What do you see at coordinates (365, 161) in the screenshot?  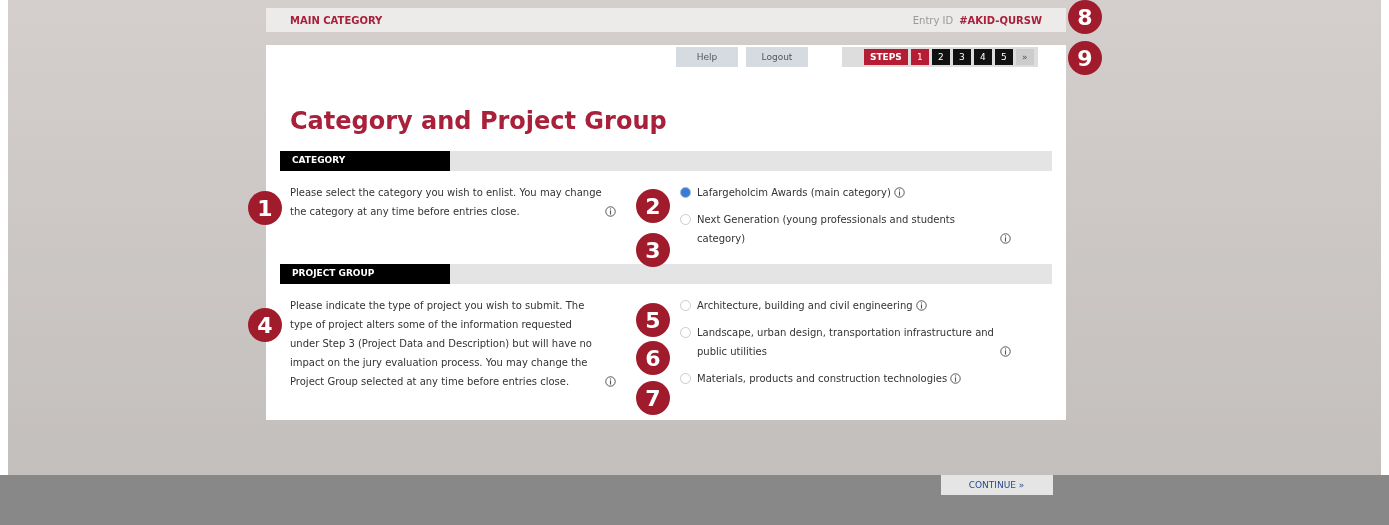 I see `section-heading: CATEGORY` at bounding box center [365, 161].